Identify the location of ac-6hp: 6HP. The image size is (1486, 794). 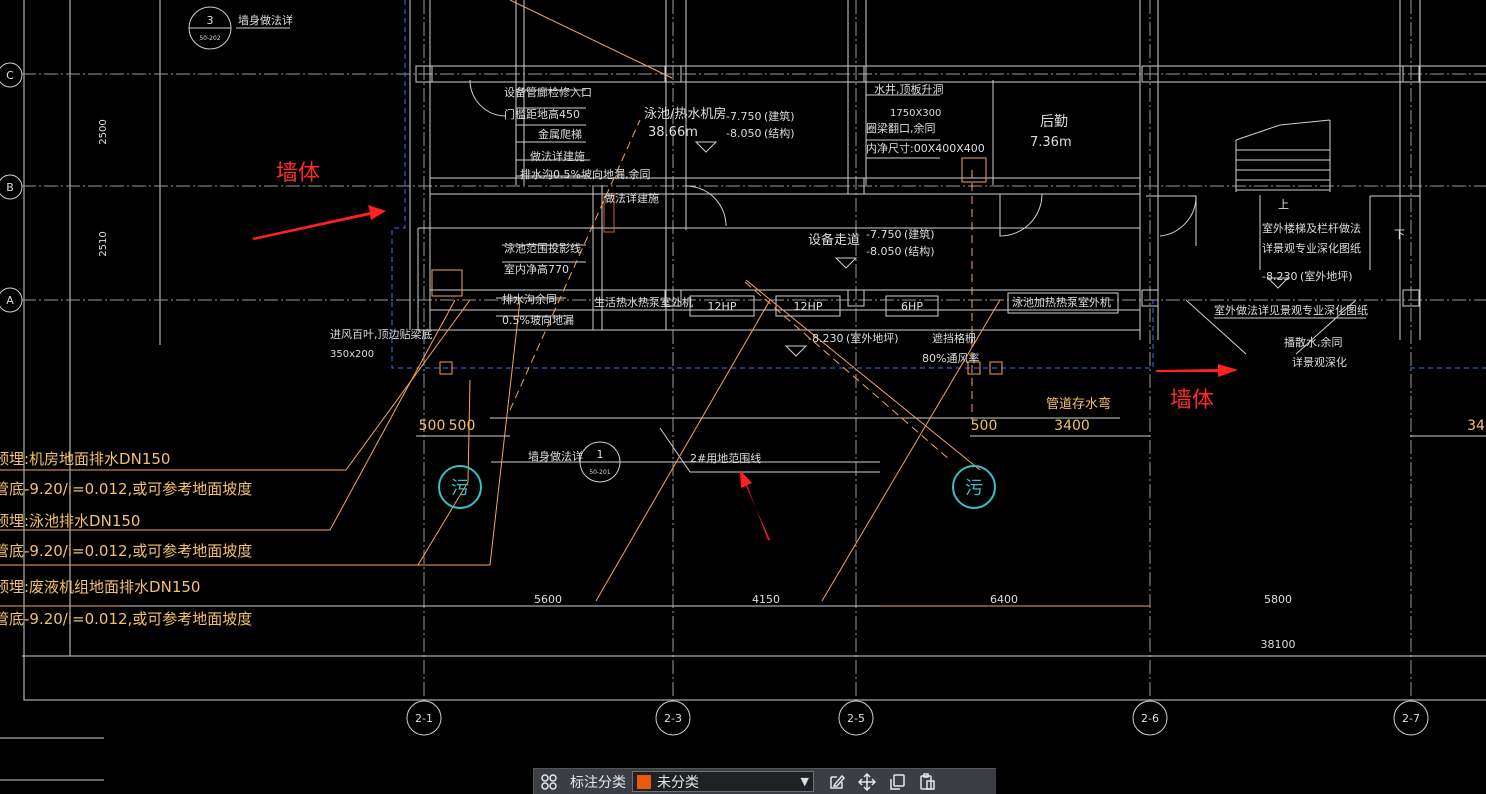
(912, 306).